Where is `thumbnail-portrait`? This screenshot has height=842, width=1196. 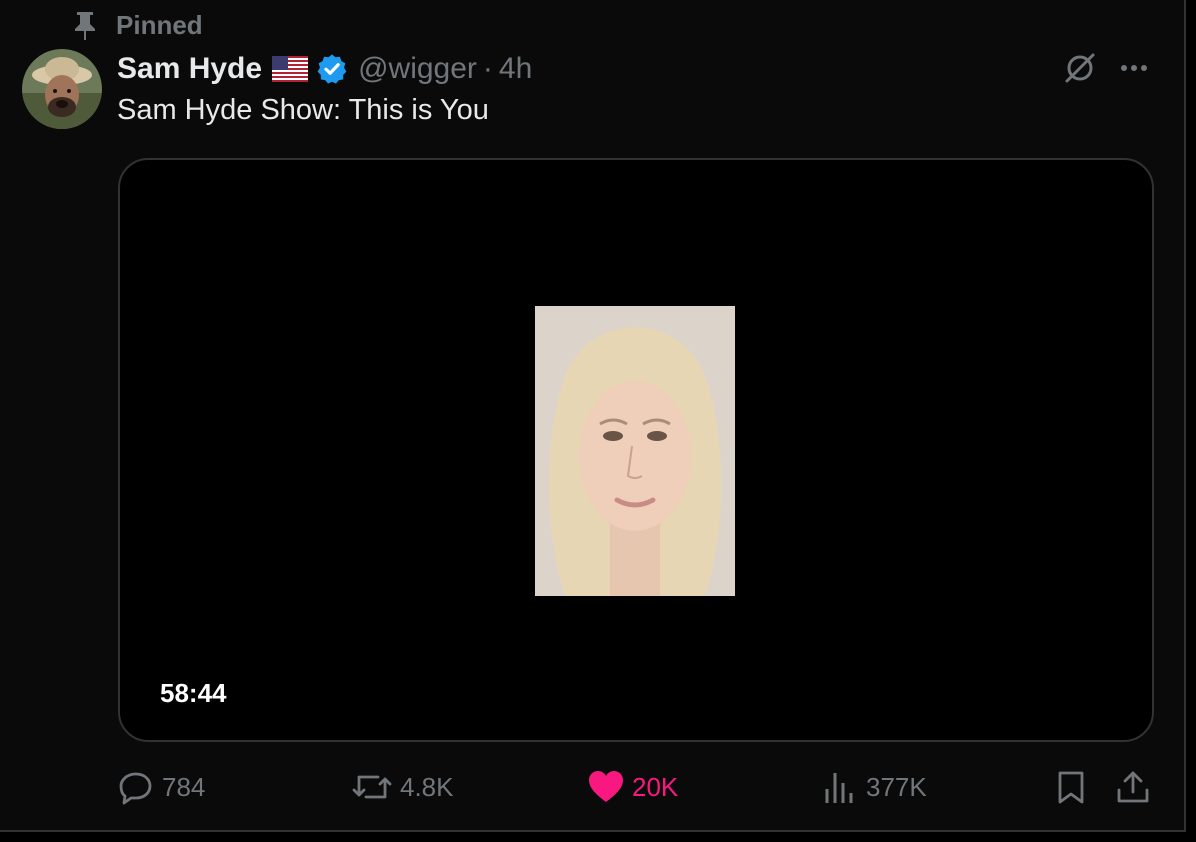 thumbnail-portrait is located at coordinates (635, 451).